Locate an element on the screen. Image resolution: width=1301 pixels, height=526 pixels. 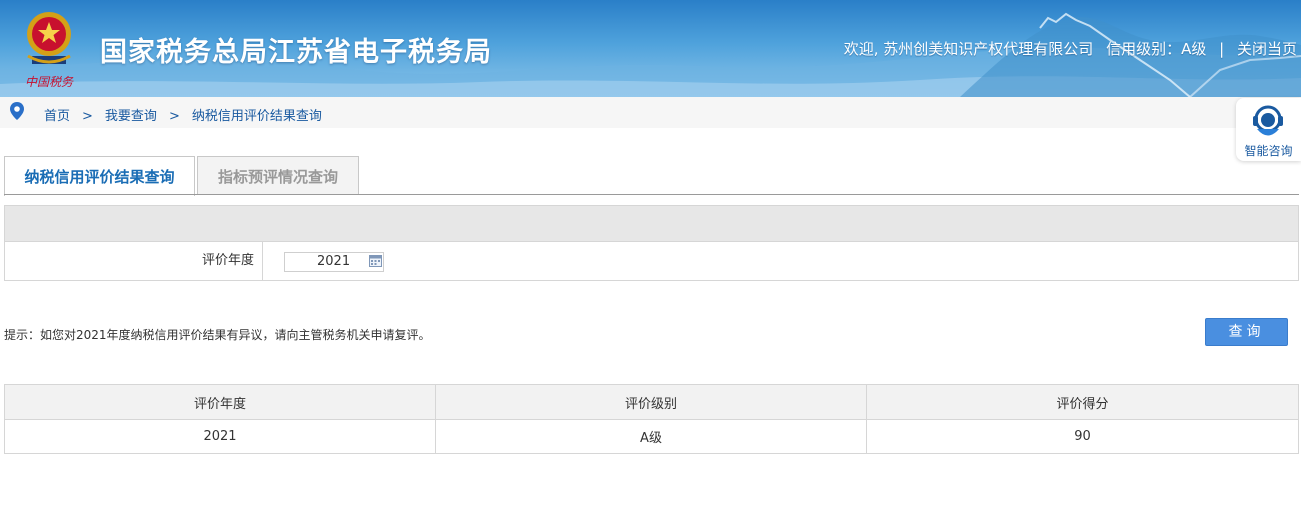
result-table: 评价年度 评价级别 评价得分 2021 A级 90 is located at coordinates (651, 419).